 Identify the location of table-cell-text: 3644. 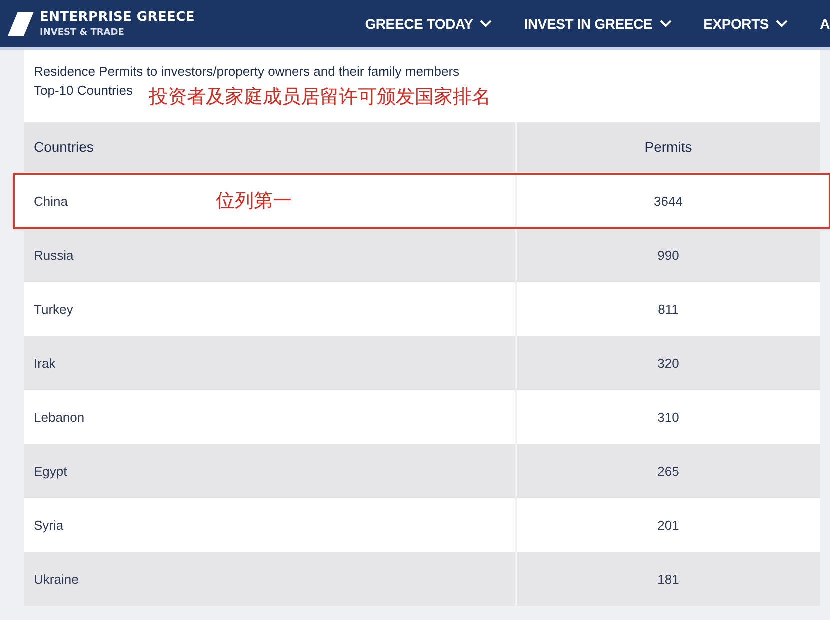
(668, 201).